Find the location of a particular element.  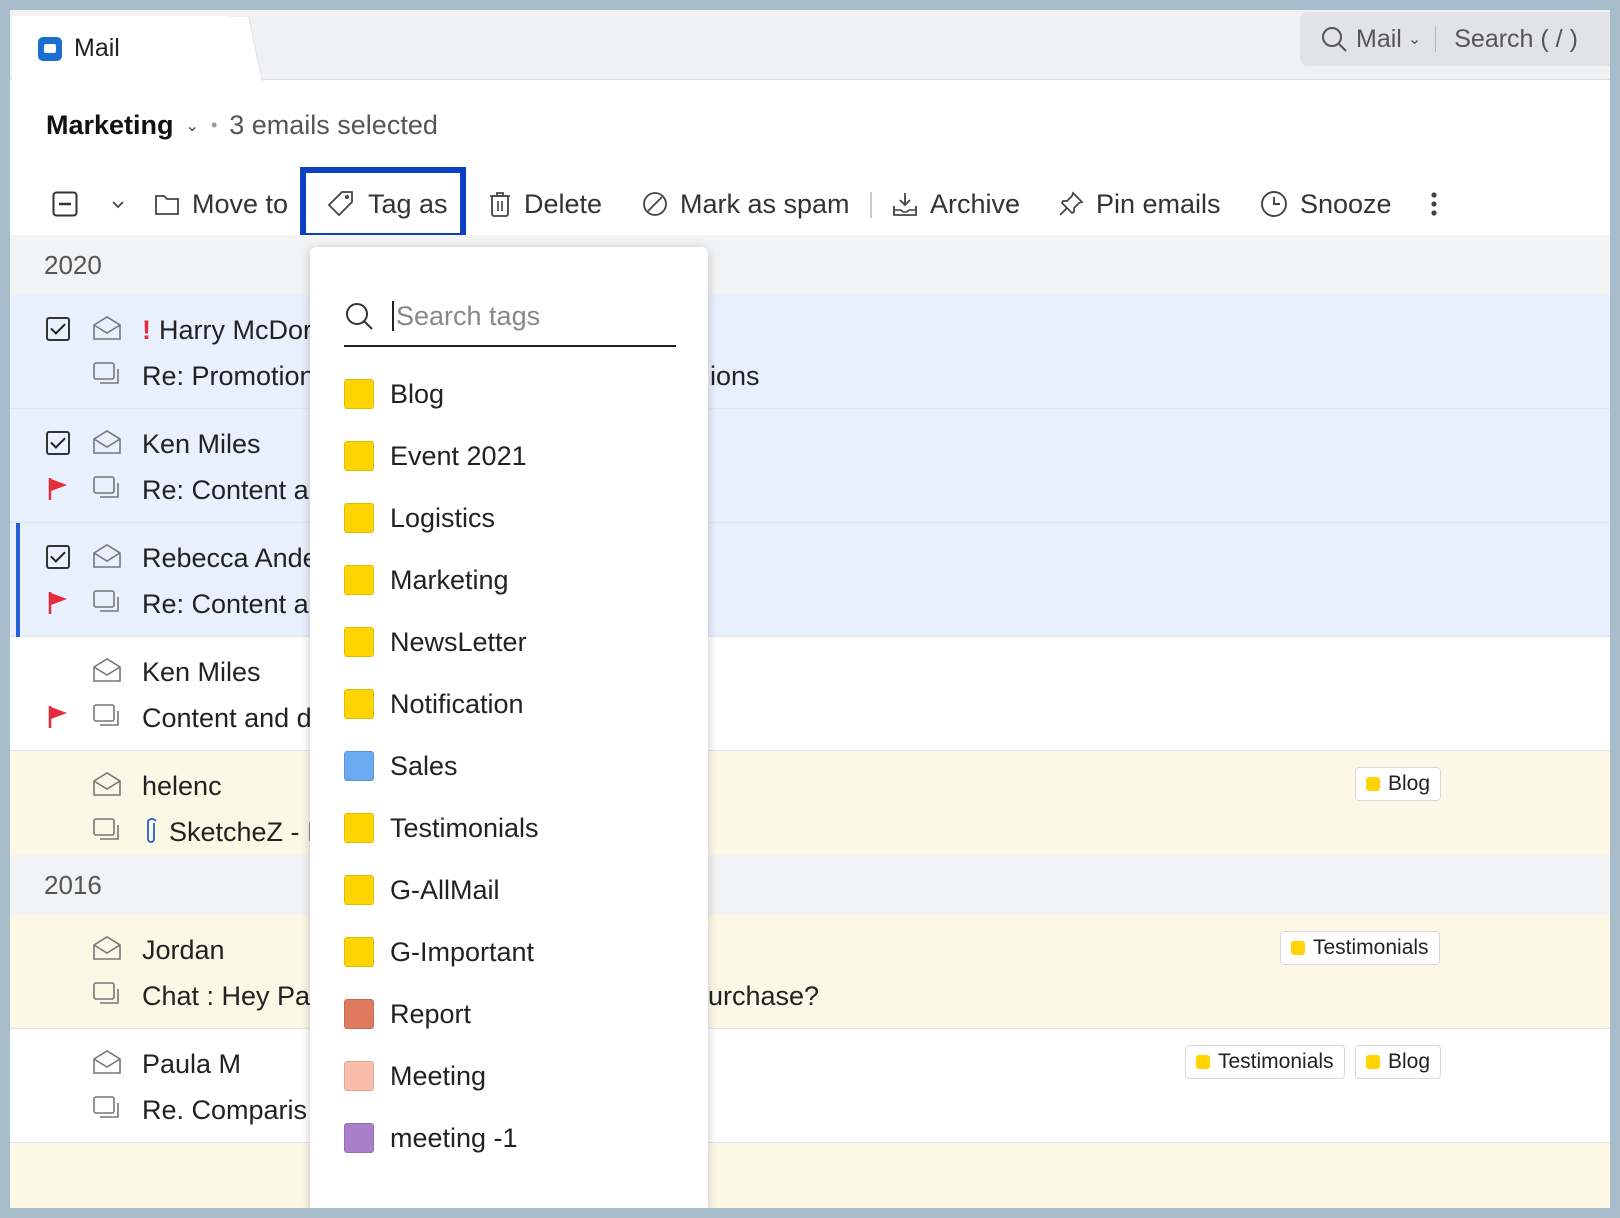

search-placeholder: Search ( / ) is located at coordinates (1516, 39).